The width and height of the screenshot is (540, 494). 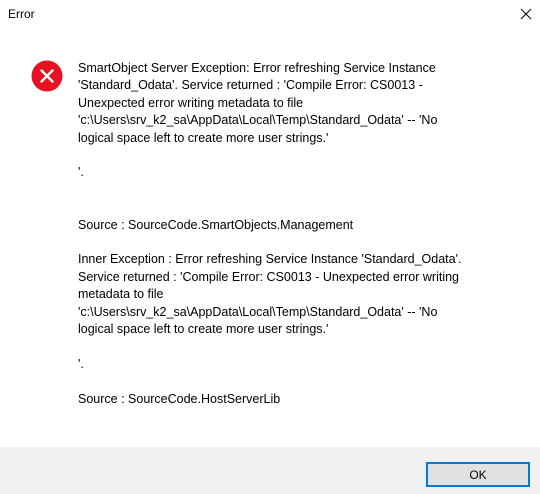 What do you see at coordinates (21, 14) in the screenshot?
I see `window-title: Error` at bounding box center [21, 14].